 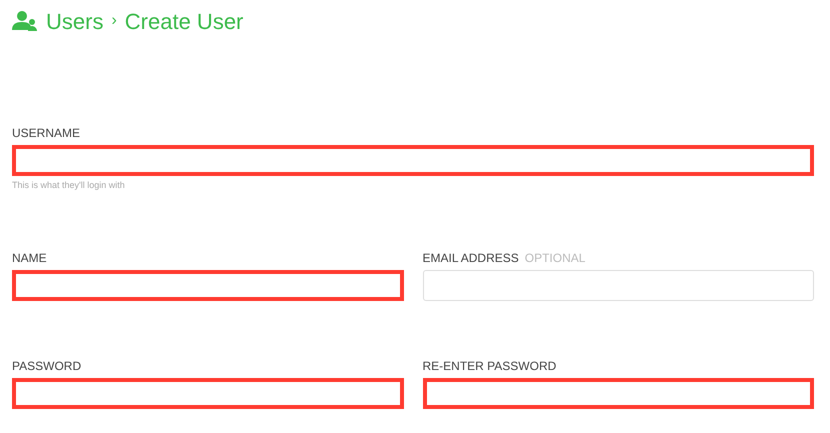 I want to click on field-label: USERNAME, so click(x=46, y=133).